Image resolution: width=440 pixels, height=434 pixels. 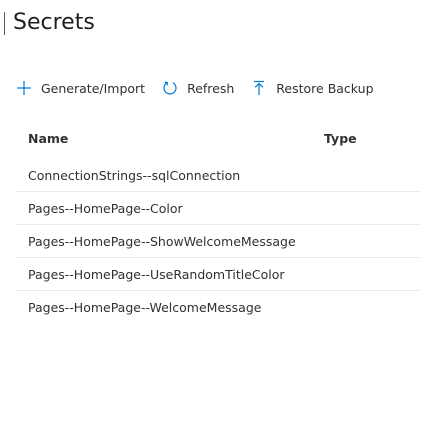 I want to click on secret-name: Pages--HomePage--Color, so click(x=105, y=208).